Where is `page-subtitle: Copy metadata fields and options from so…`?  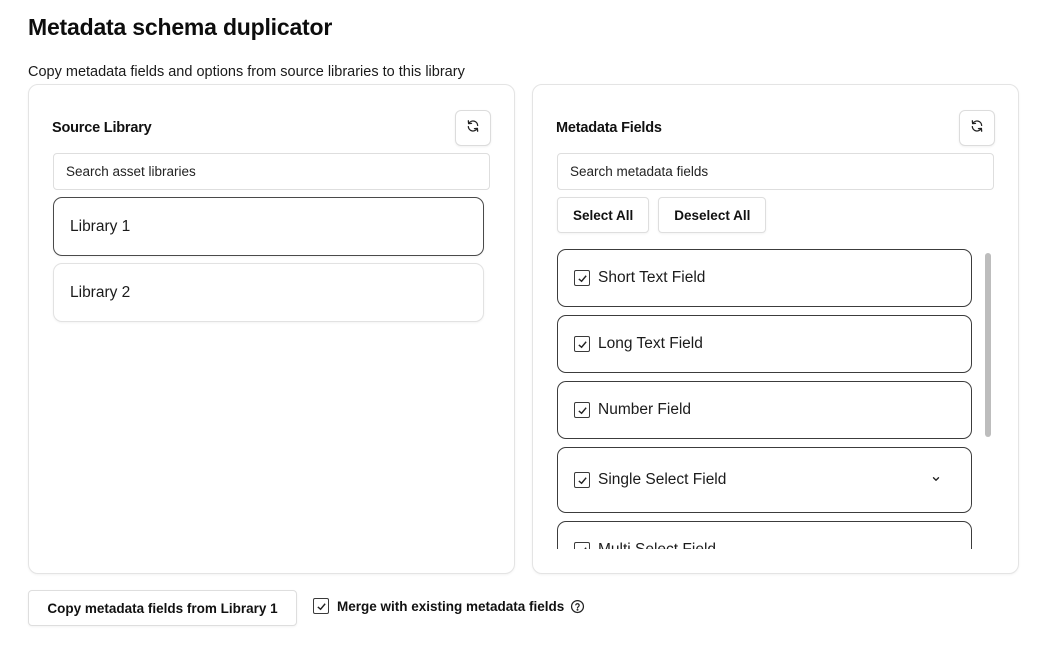 page-subtitle: Copy metadata fields and options from so… is located at coordinates (246, 72).